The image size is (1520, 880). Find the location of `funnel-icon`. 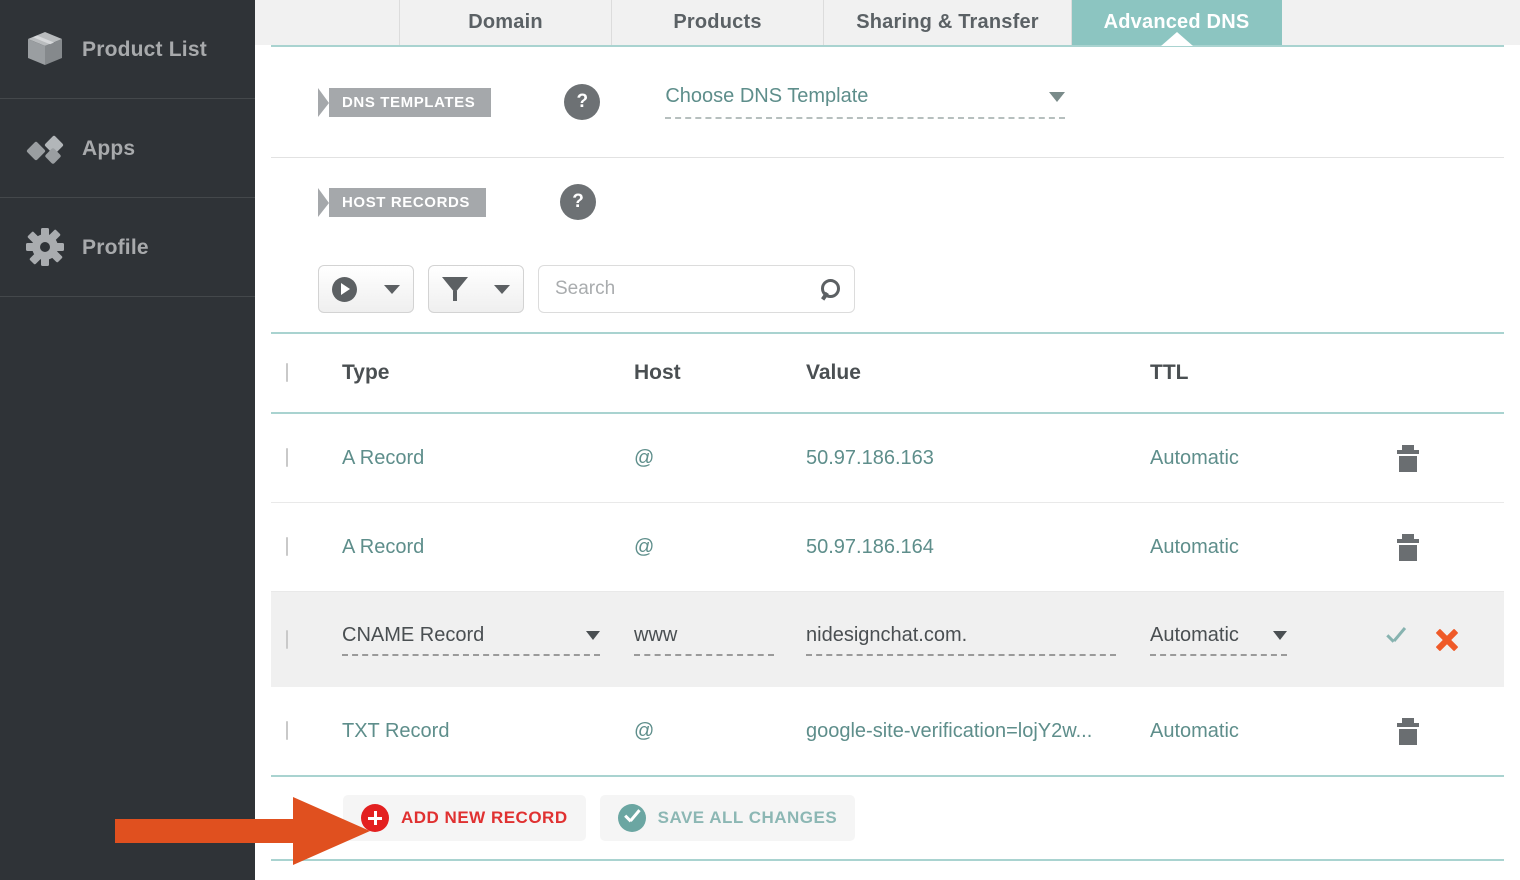

funnel-icon is located at coordinates (455, 289).